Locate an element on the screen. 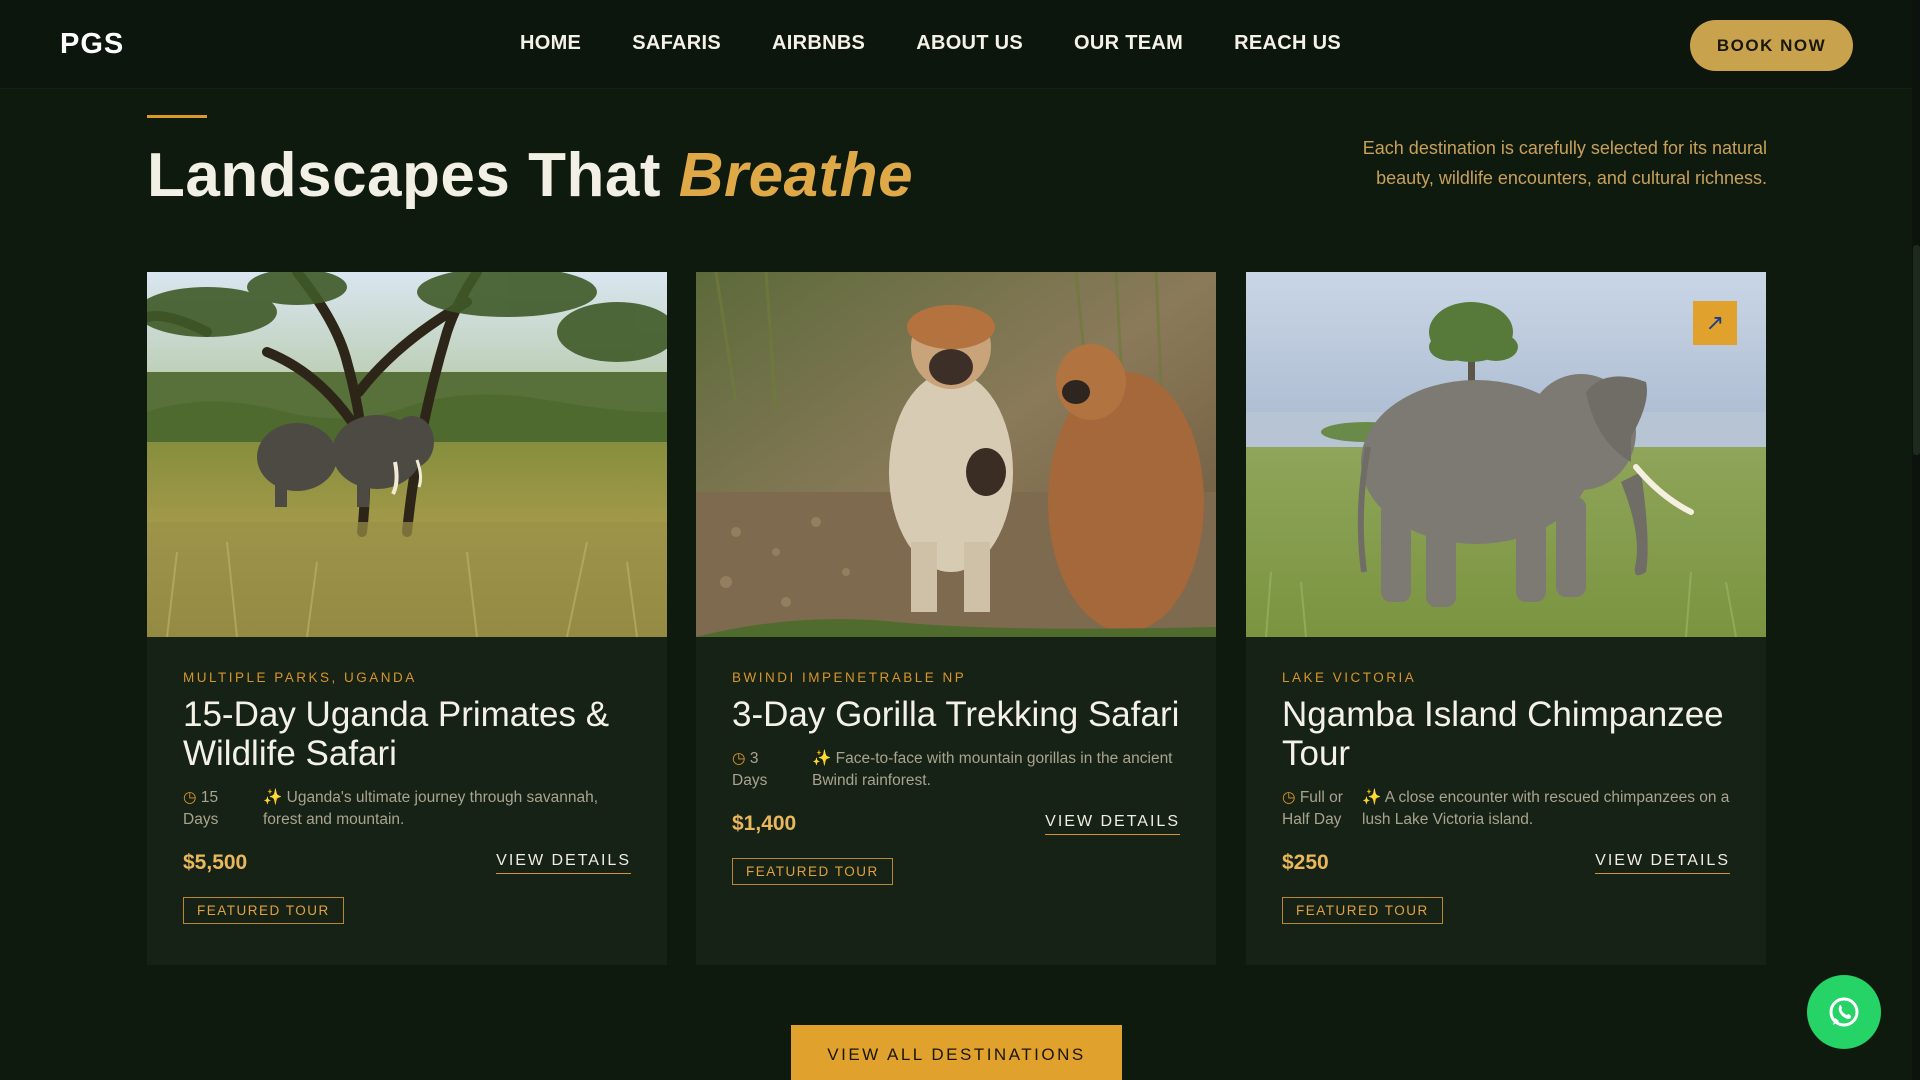  view-all-destinations-button: VIEW ALL DESTINATIONS is located at coordinates (956, 1052).